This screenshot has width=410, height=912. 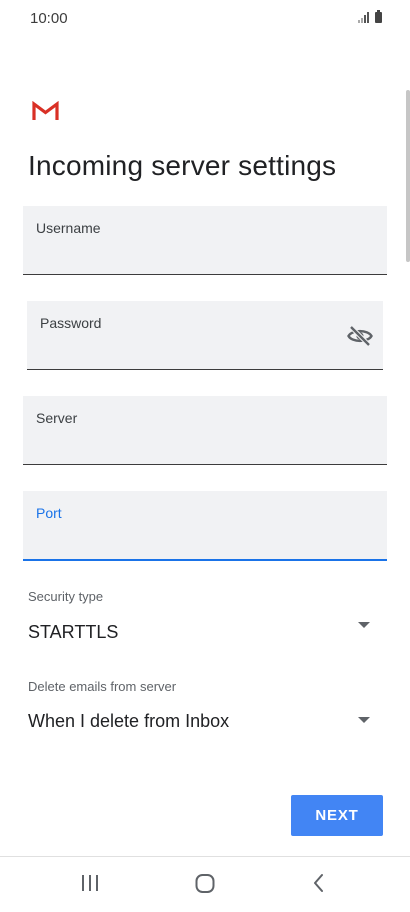 I want to click on password-field: Password, so click(x=205, y=335).